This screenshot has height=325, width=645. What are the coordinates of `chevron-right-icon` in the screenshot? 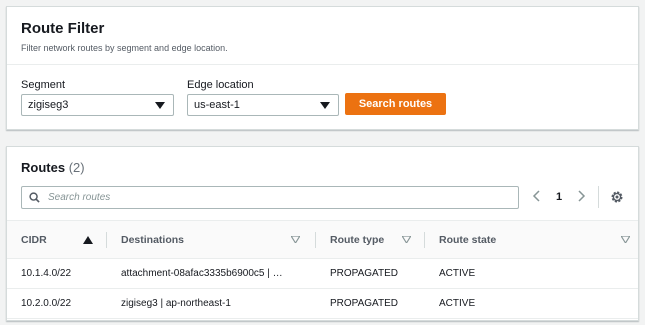 It's located at (581, 196).